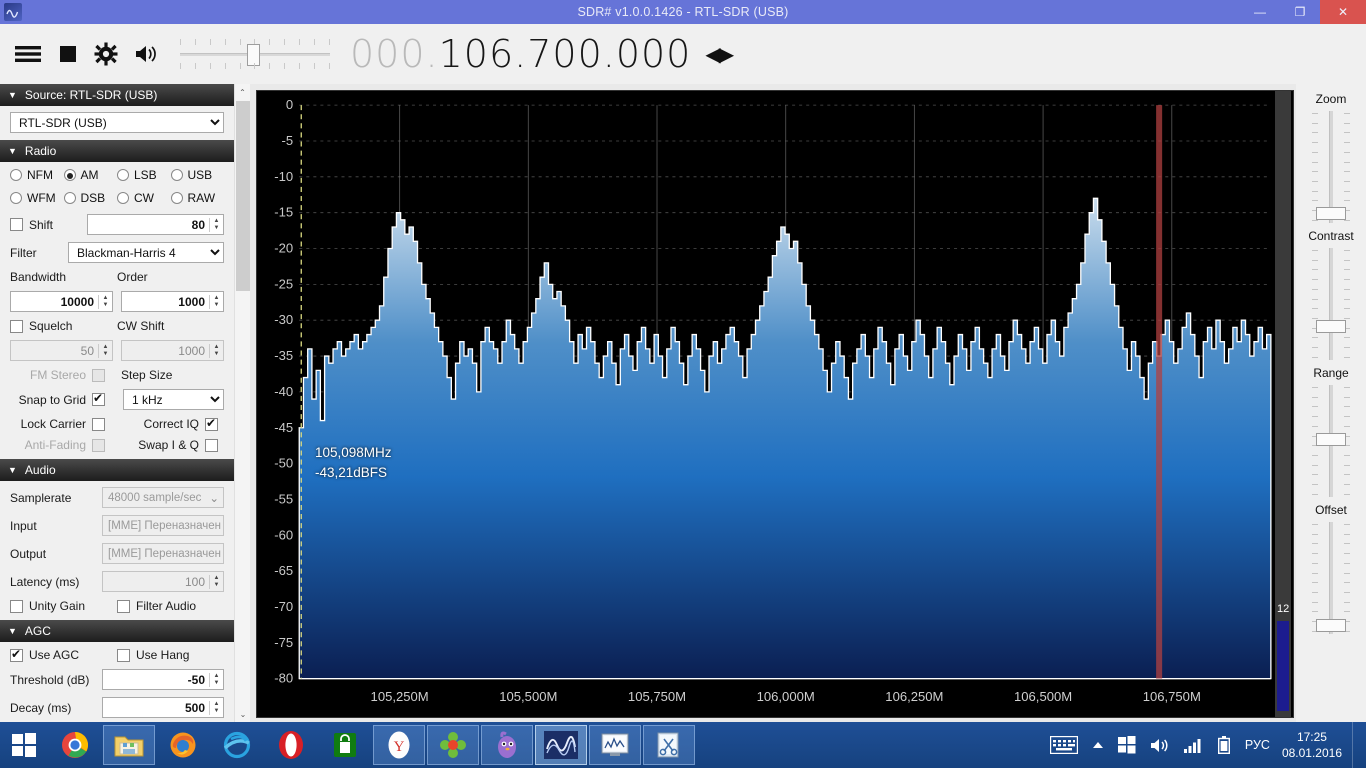 The width and height of the screenshot is (1366, 768). I want to click on frequency-display: 000. 106.700.000 ◀▶, so click(542, 54).